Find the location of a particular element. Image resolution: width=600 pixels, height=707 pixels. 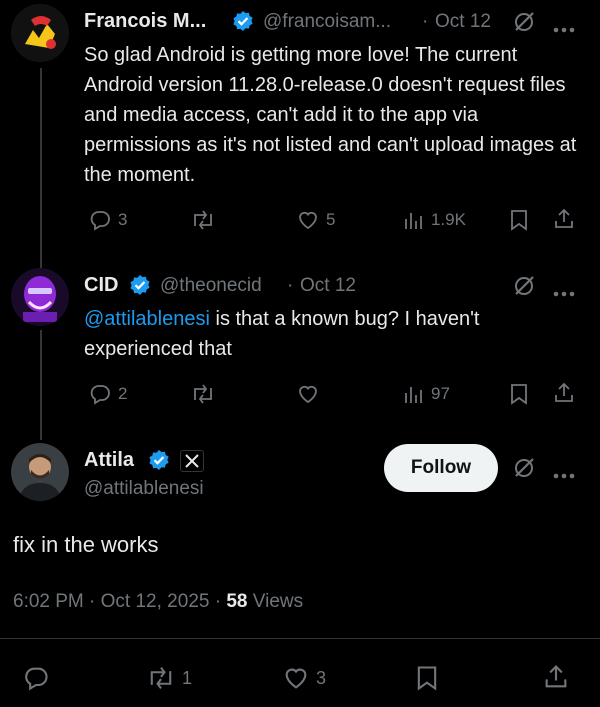

like-button: 5 is located at coordinates (315, 220).